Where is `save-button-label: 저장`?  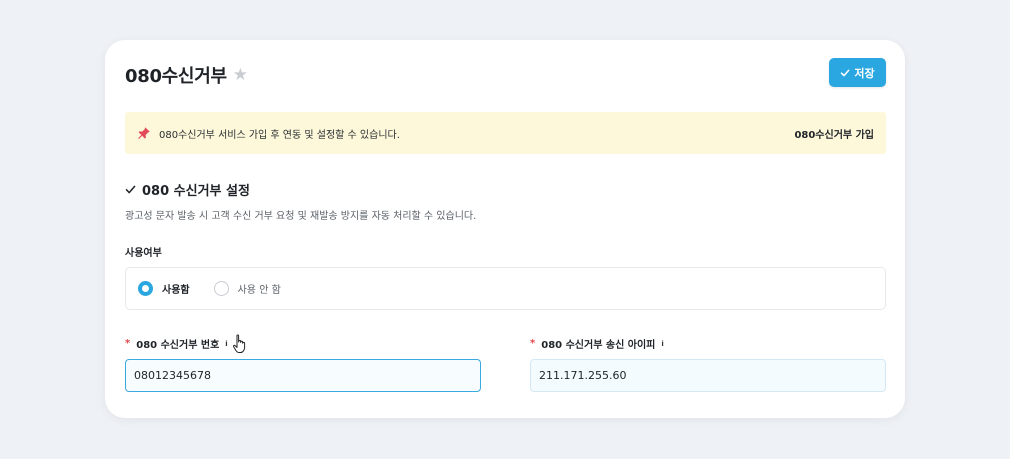 save-button-label: 저장 is located at coordinates (864, 73).